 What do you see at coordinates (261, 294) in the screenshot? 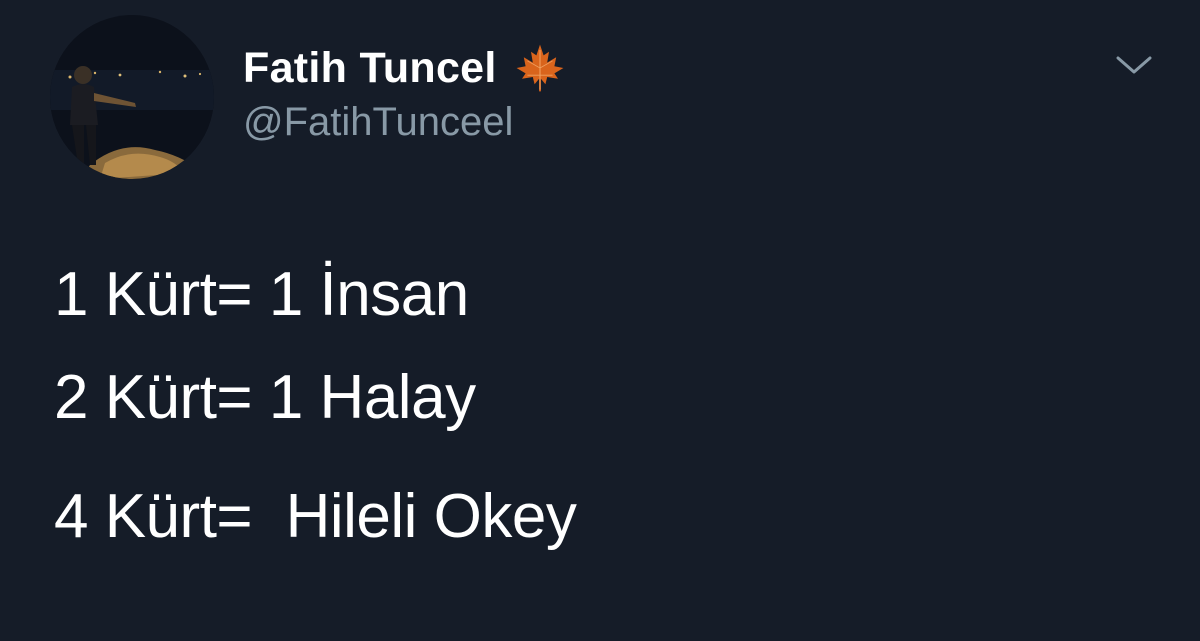
I see `tweet-text-line: 1 Kürt= 1 İnsan` at bounding box center [261, 294].